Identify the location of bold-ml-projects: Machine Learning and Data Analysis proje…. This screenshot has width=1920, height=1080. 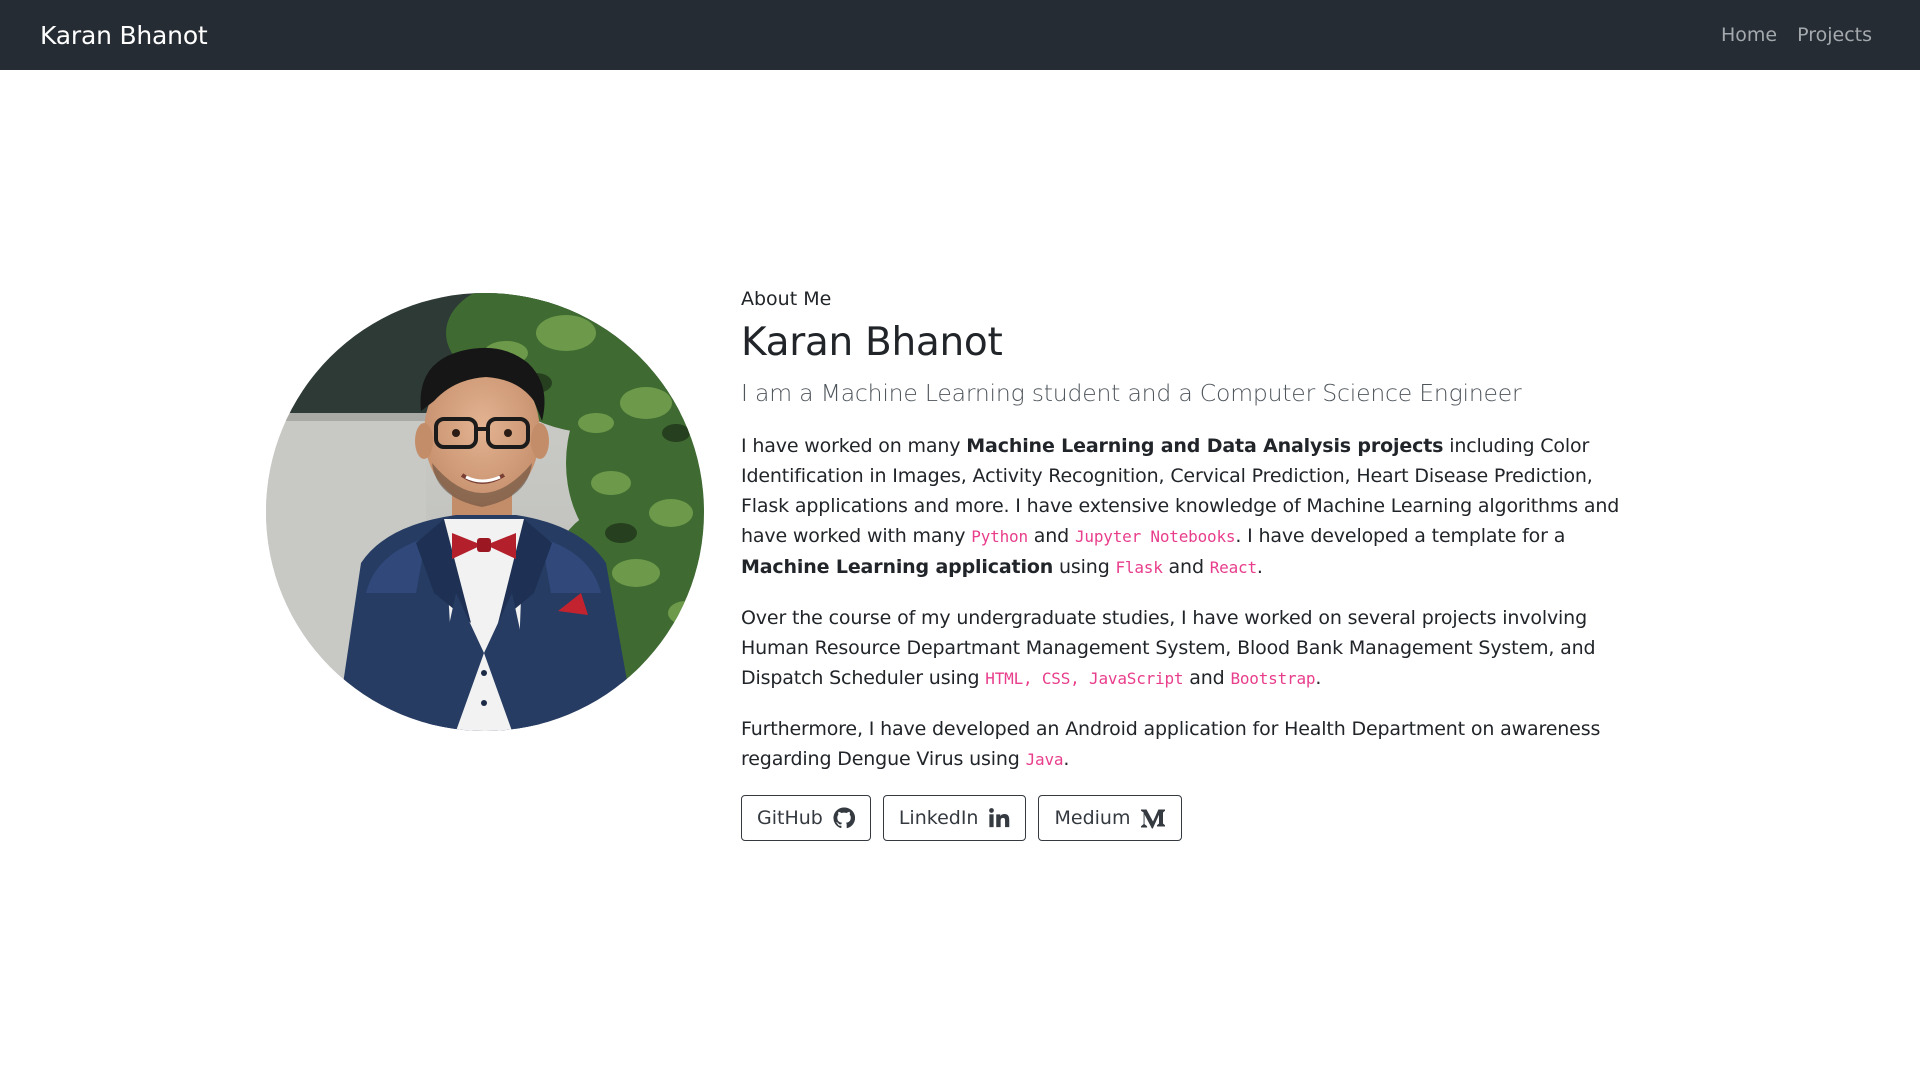
(1205, 446).